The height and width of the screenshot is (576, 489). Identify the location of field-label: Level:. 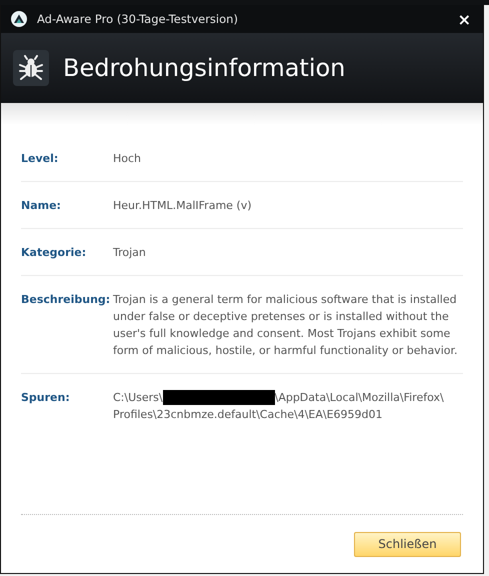
(40, 159).